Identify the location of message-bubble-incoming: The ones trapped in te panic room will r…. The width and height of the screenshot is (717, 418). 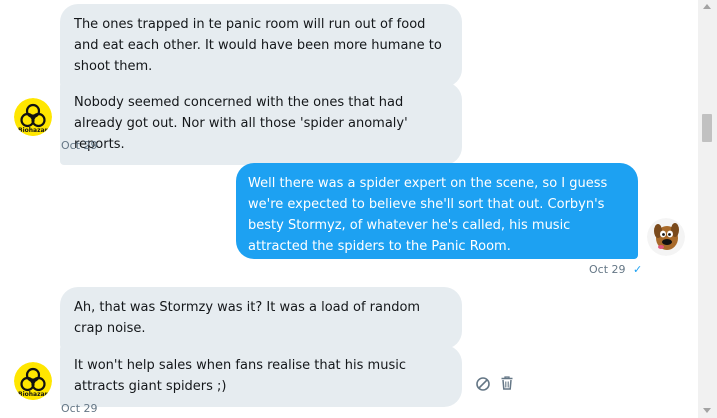
(261, 45).